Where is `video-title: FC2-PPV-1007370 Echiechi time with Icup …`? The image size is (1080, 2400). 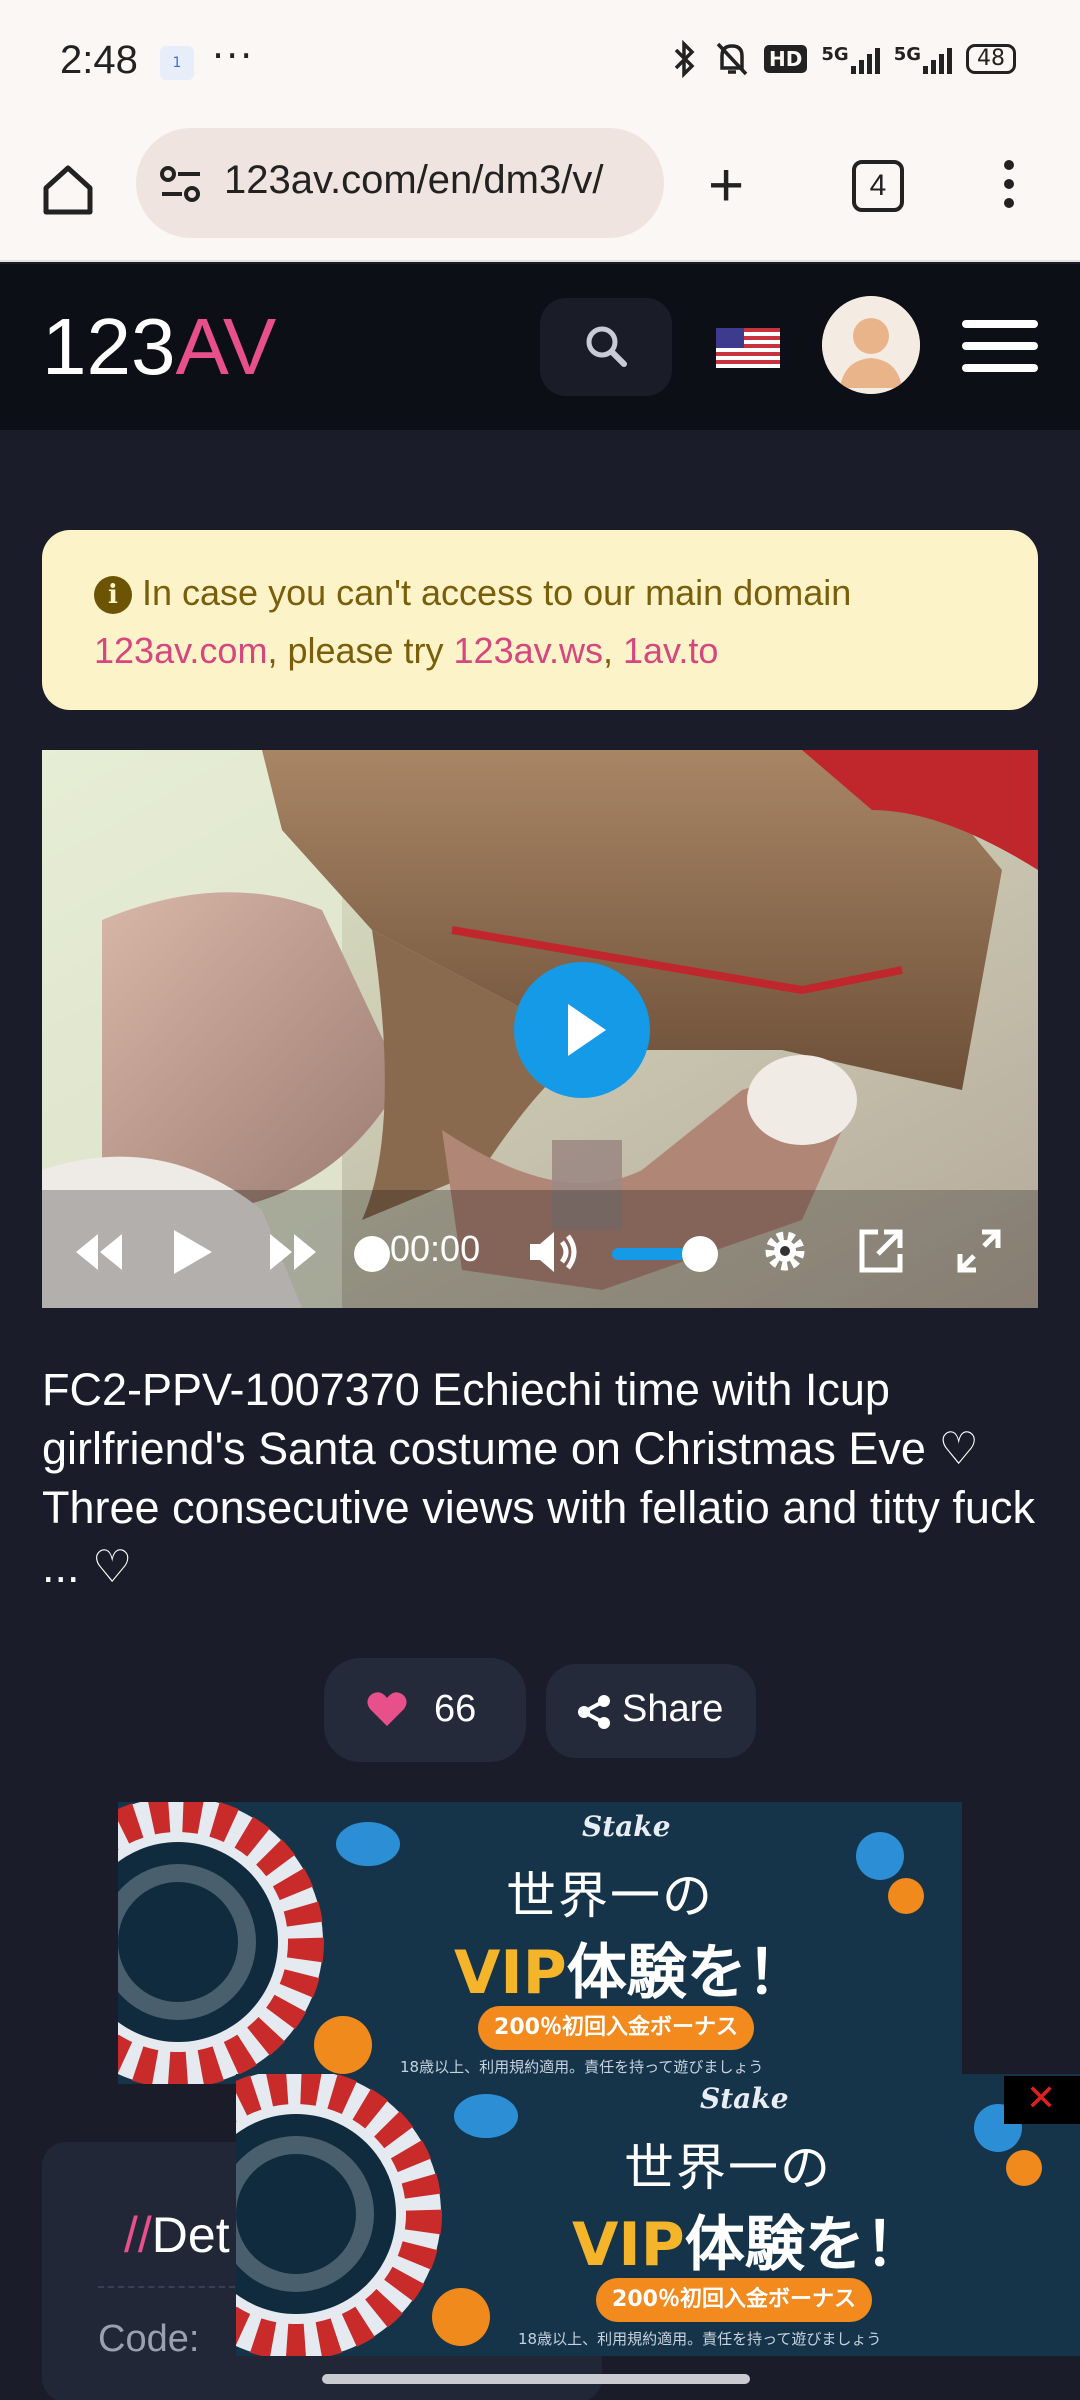
video-title: FC2-PPV-1007370 Echiechi time with Icup … is located at coordinates (538, 1478).